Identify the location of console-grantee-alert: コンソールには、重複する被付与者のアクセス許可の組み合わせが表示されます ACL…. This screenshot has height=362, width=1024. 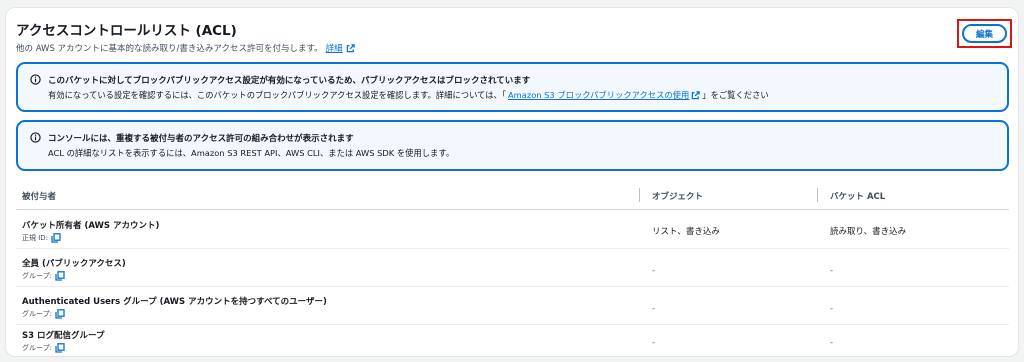
(512, 145).